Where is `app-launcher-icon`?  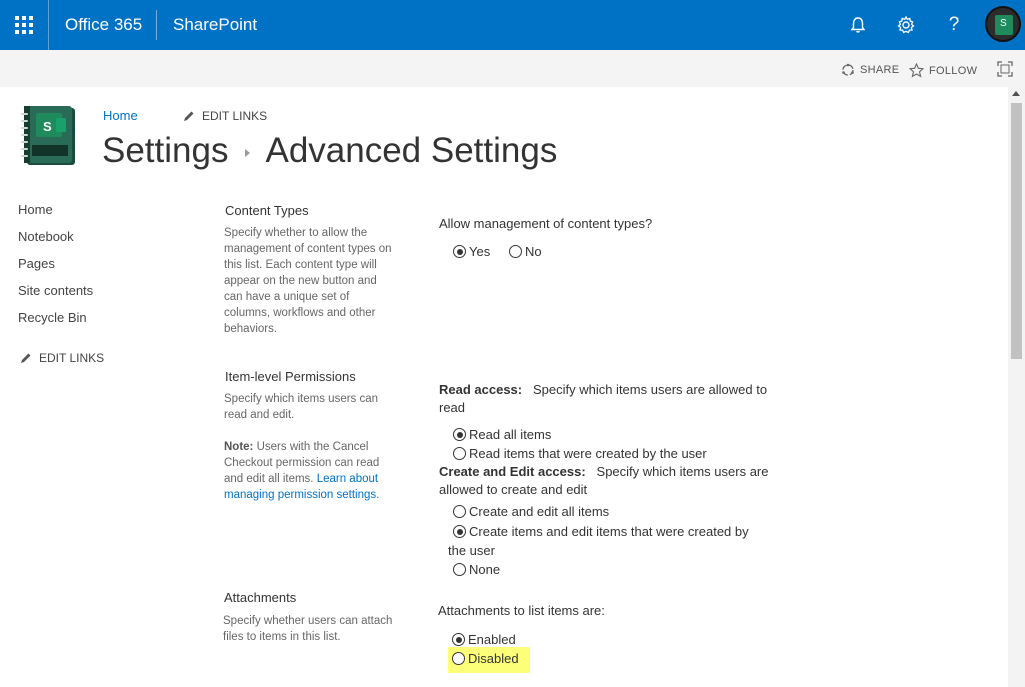
app-launcher-icon is located at coordinates (24, 25).